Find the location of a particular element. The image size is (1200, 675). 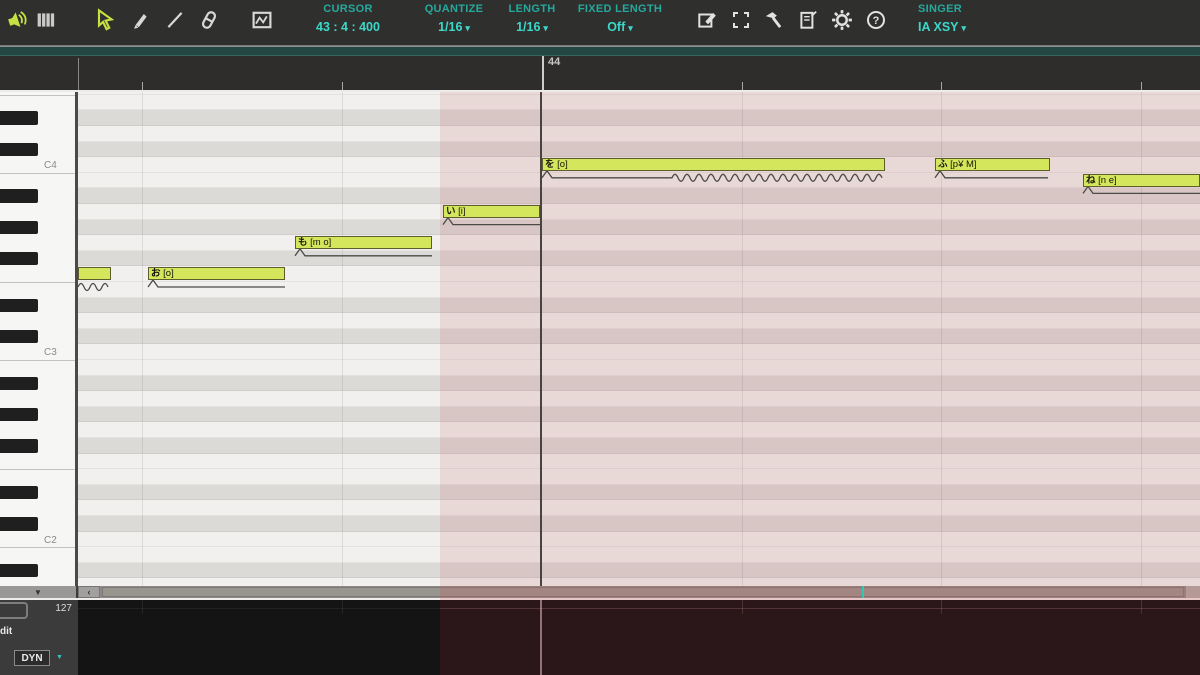

settings-gear-icon is located at coordinates (842, 20).